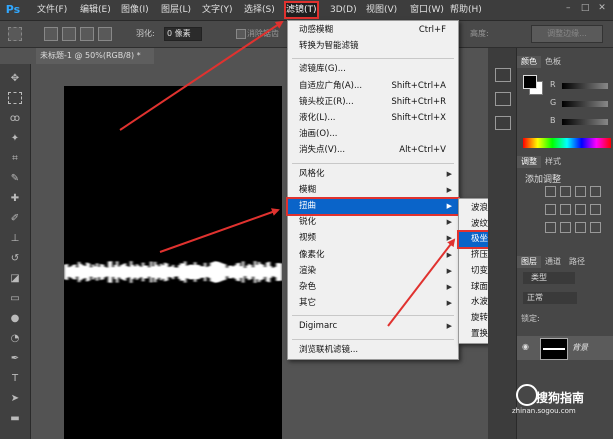  Describe the element at coordinates (550, 209) in the screenshot. I see `vibrance-icon` at that location.